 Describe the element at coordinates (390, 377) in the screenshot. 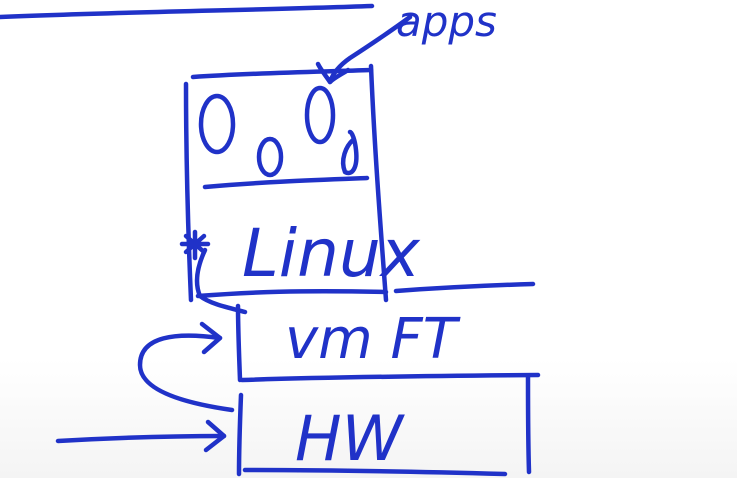

I see `vmft-box-bottom` at that location.